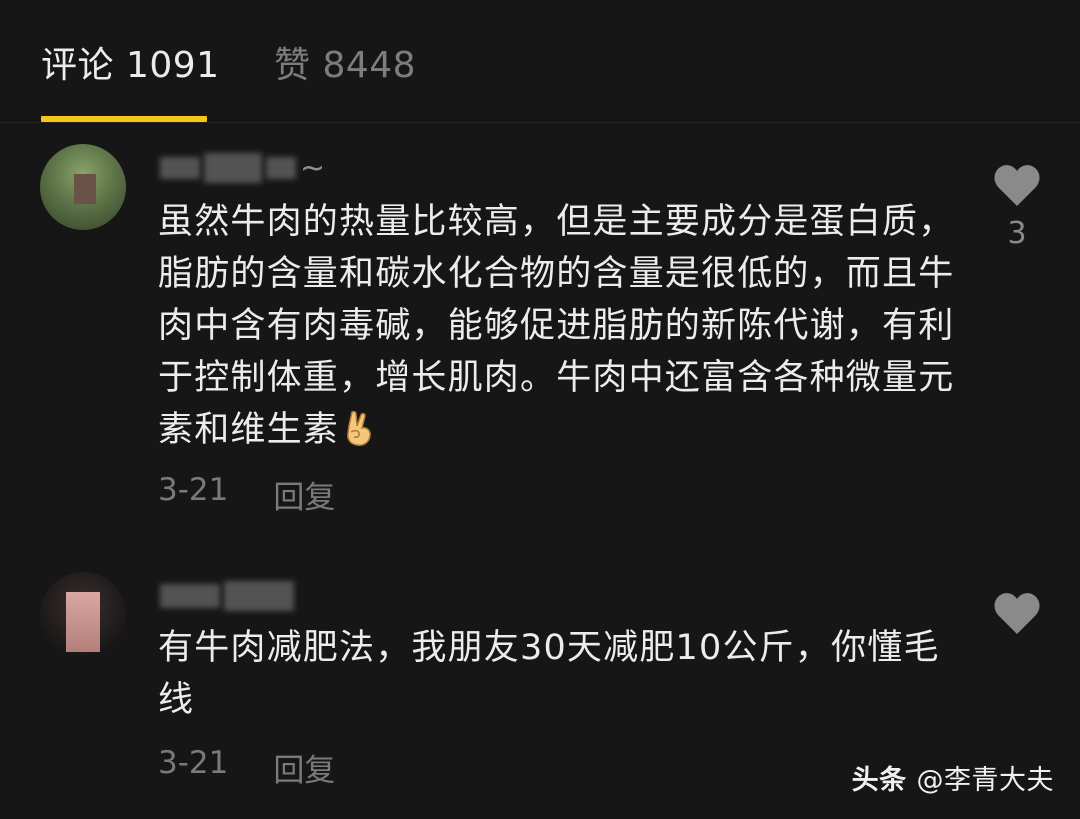  What do you see at coordinates (313, 168) in the screenshot?
I see `username-suffix: ~` at bounding box center [313, 168].